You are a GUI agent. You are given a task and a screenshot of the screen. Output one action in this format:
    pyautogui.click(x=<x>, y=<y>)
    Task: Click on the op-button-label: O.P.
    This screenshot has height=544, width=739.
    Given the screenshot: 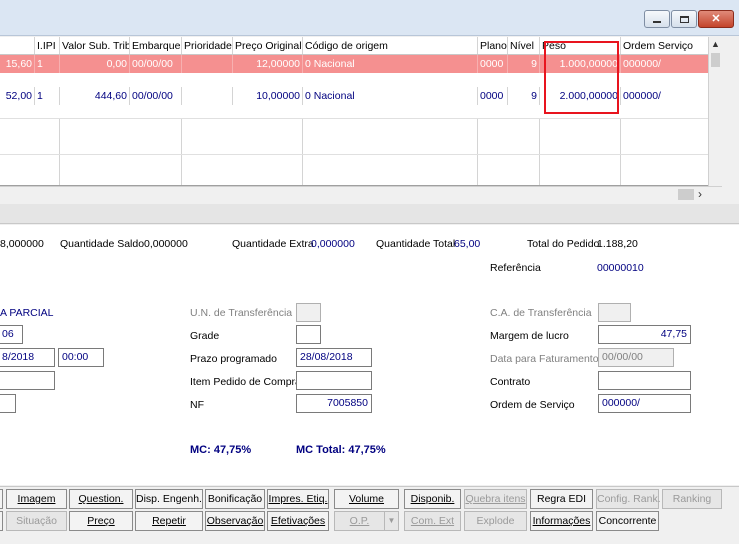 What is the action you would take?
    pyautogui.click(x=359, y=521)
    